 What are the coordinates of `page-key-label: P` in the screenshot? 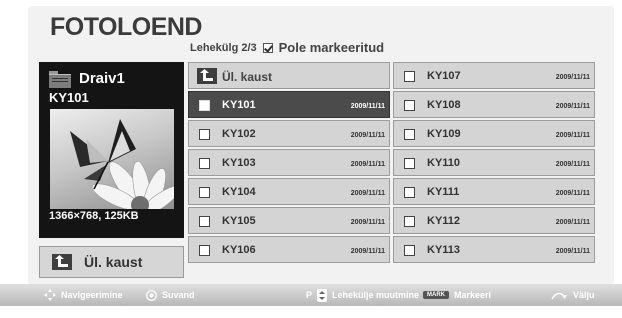 It's located at (309, 295).